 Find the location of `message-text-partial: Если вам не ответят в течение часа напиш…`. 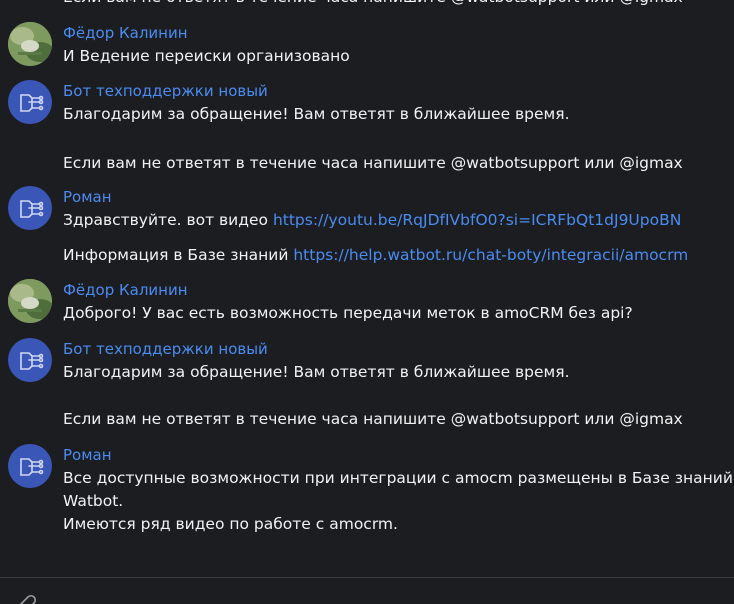

message-text-partial: Если вам не ответят в течение часа напиш… is located at coordinates (373, 4).